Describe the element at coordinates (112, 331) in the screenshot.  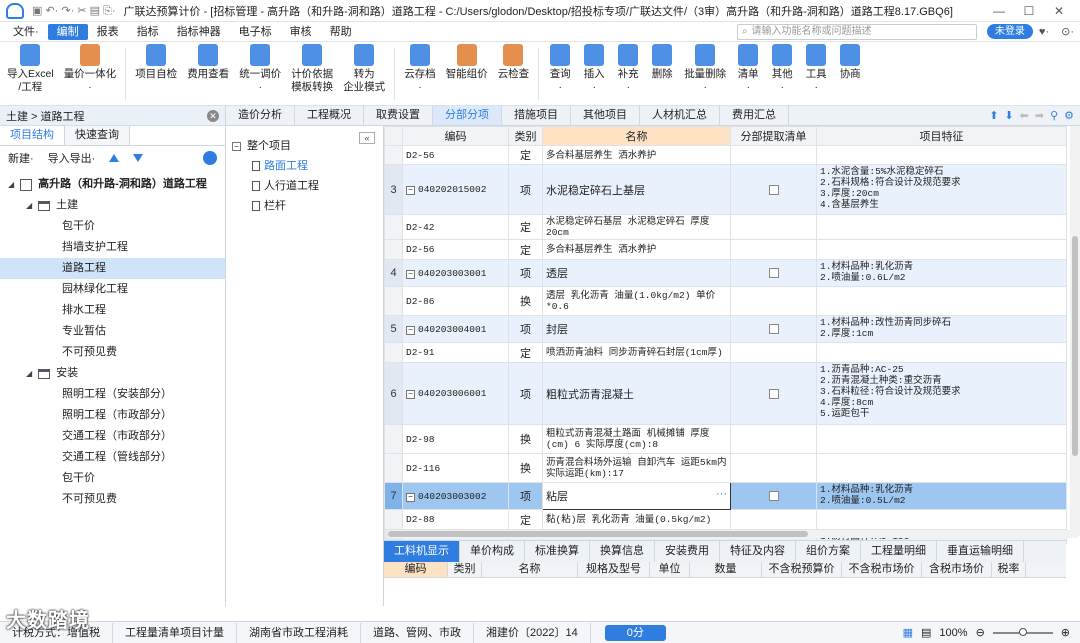
I see `tree-item: 专业暂估` at that location.